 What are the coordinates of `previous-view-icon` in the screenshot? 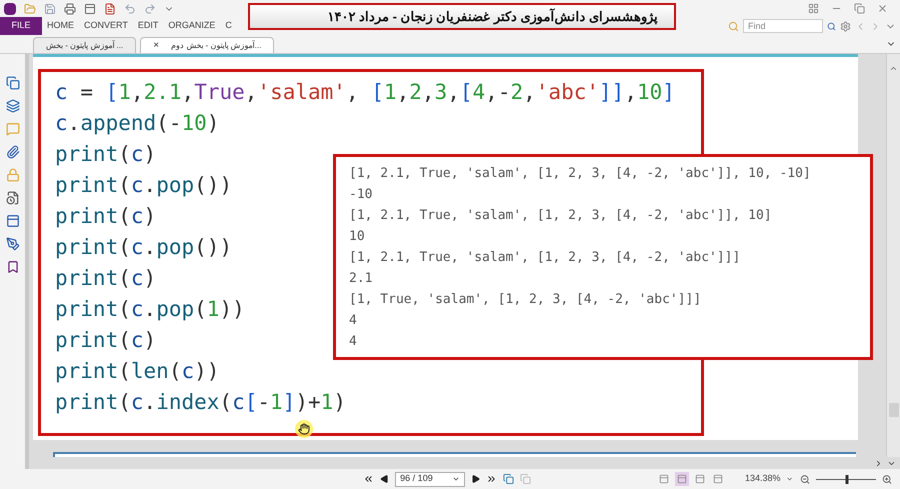 It's located at (508, 479).